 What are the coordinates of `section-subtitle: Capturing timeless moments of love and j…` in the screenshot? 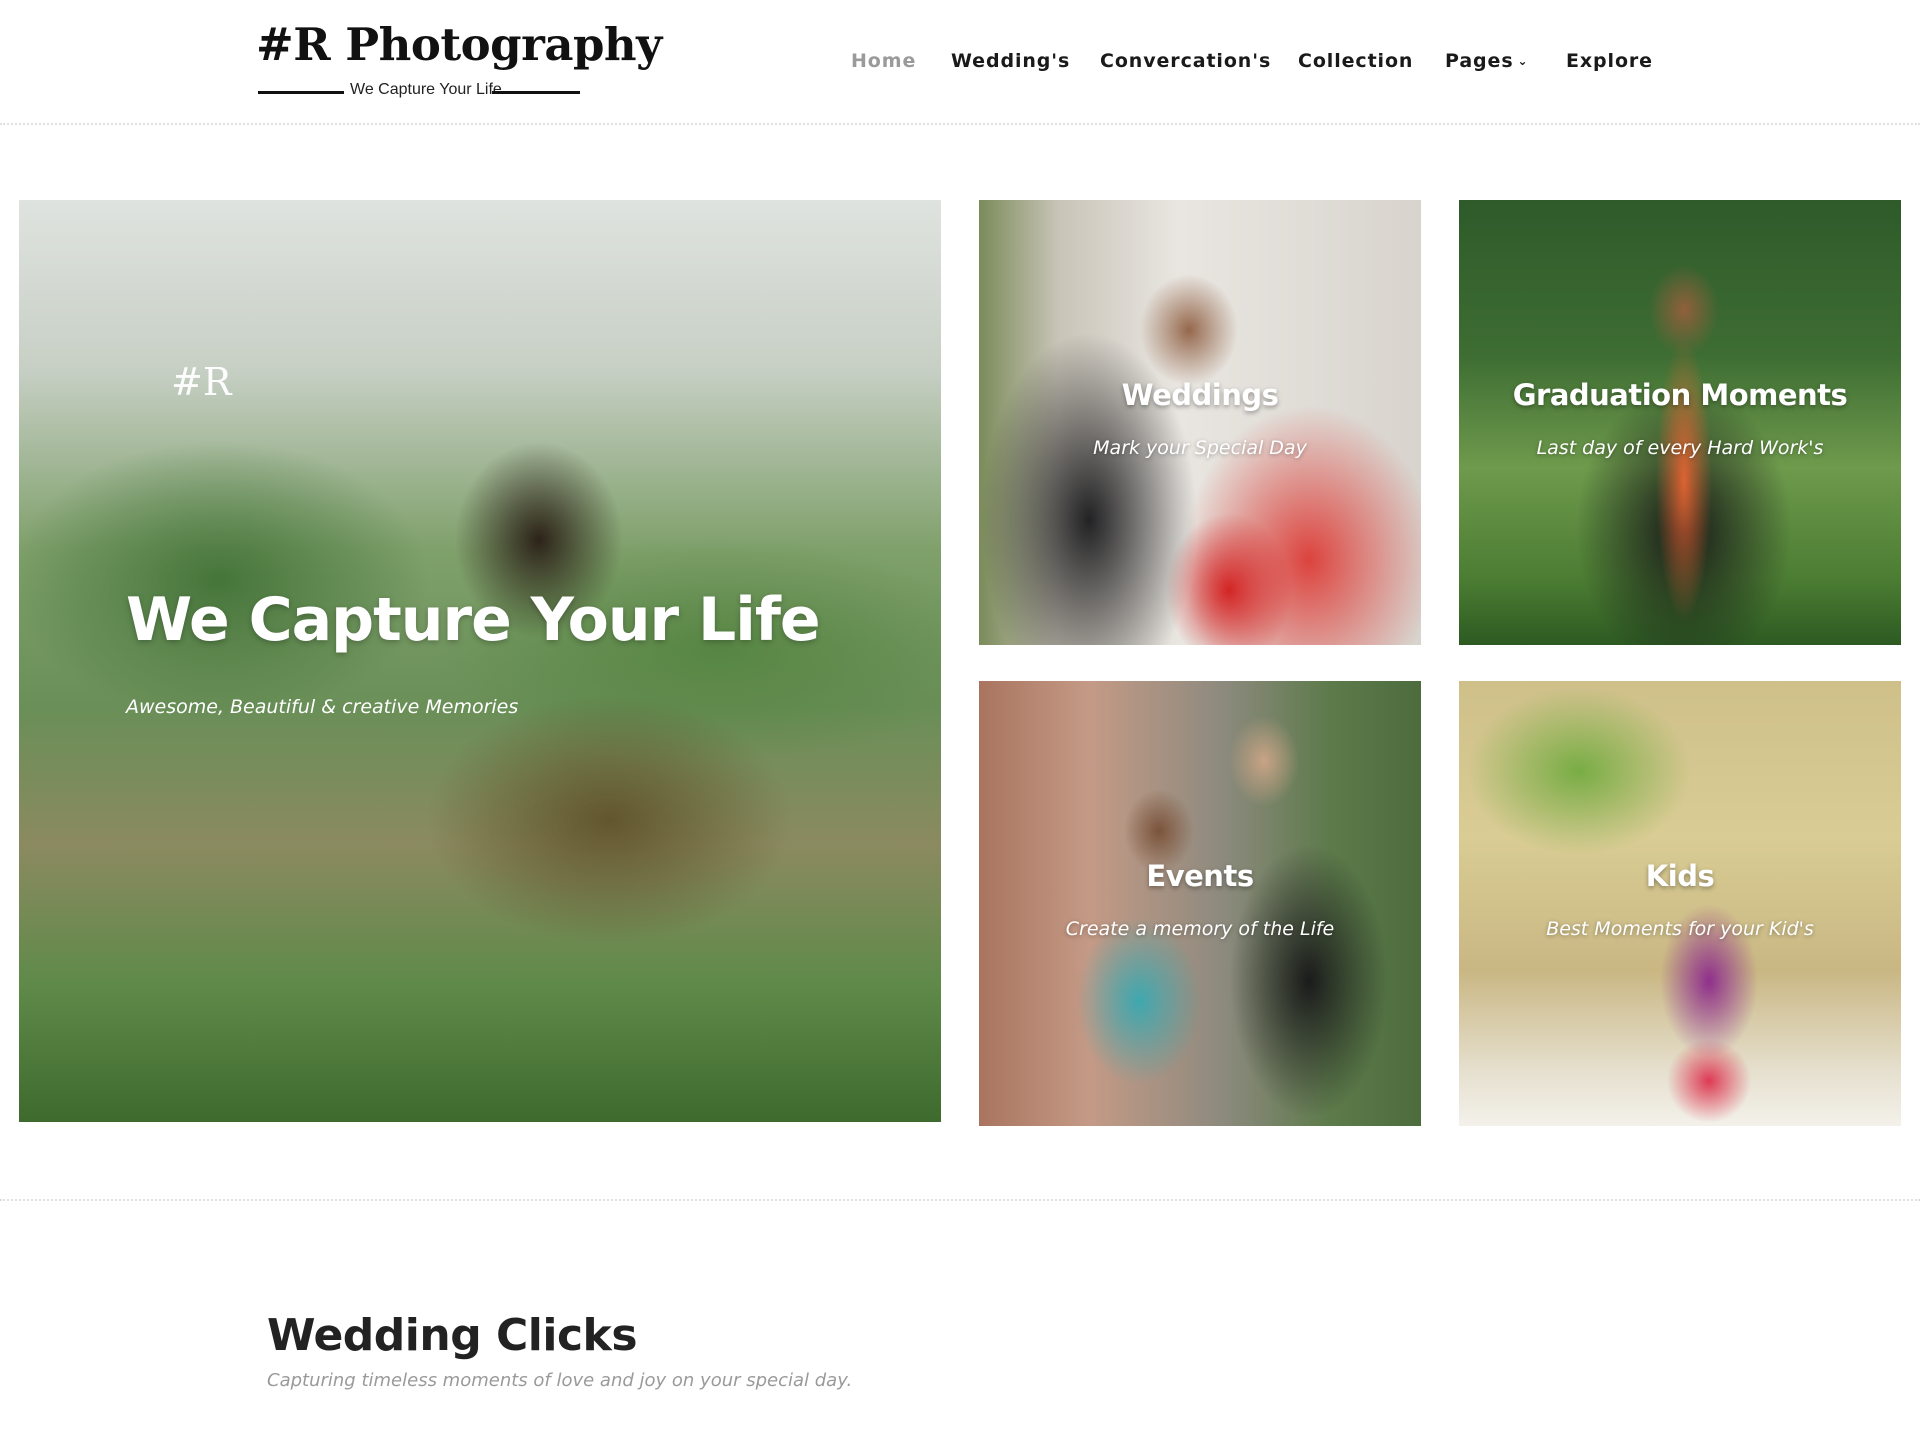 It's located at (560, 1380).